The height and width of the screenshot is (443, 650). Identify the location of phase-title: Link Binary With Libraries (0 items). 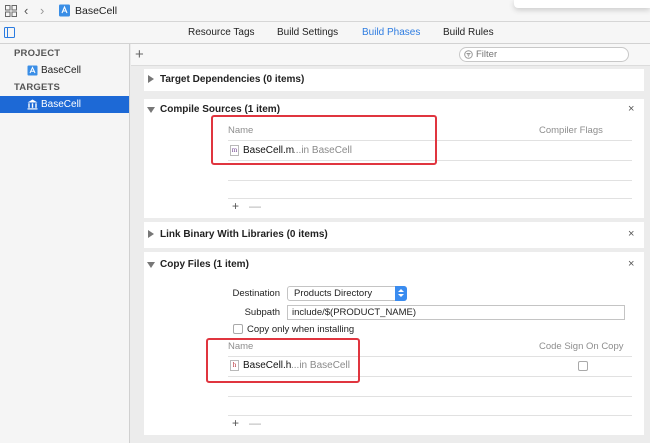
(244, 234).